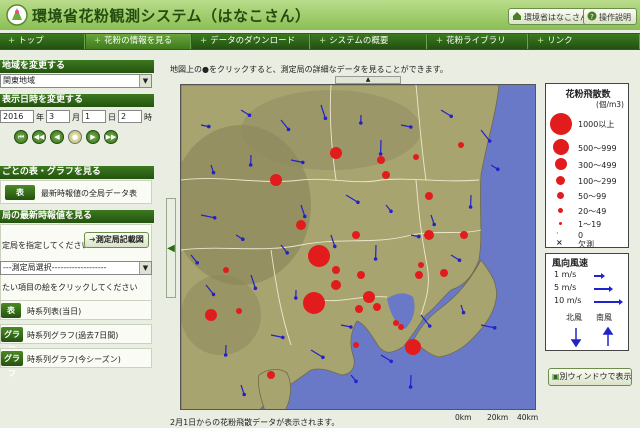 The width and height of the screenshot is (640, 428). What do you see at coordinates (565, 274) in the screenshot?
I see `wind-speed-label: 1 m/s` at bounding box center [565, 274].